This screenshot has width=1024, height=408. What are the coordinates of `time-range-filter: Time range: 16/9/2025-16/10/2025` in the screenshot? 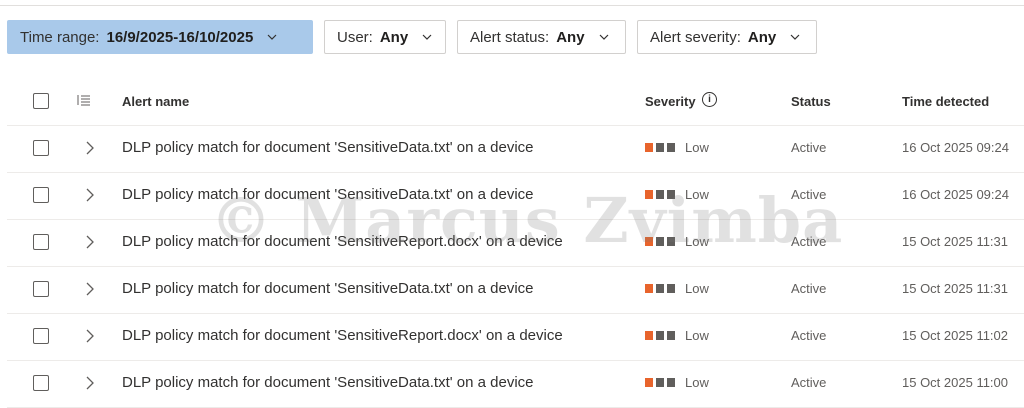 It's located at (160, 37).